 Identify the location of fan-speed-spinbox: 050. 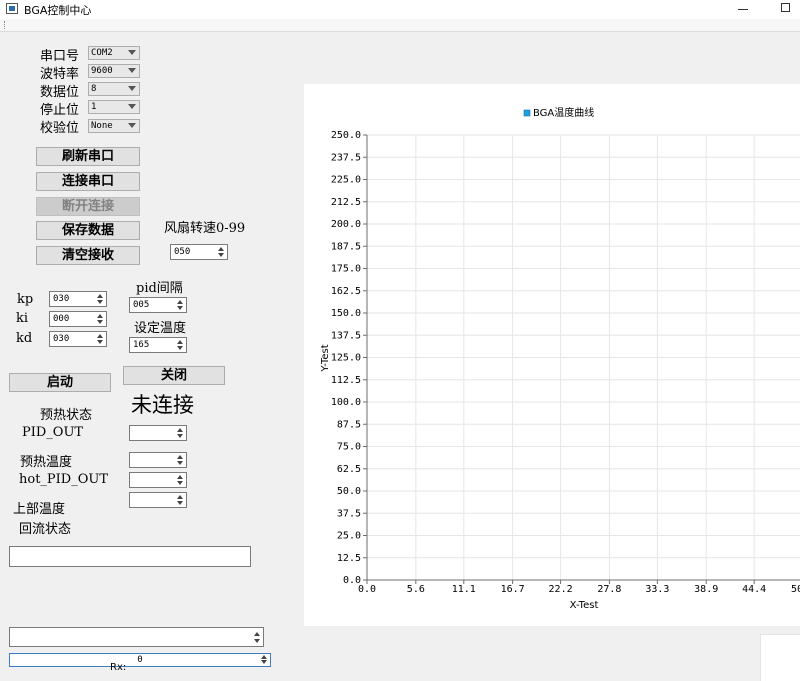
(199, 252).